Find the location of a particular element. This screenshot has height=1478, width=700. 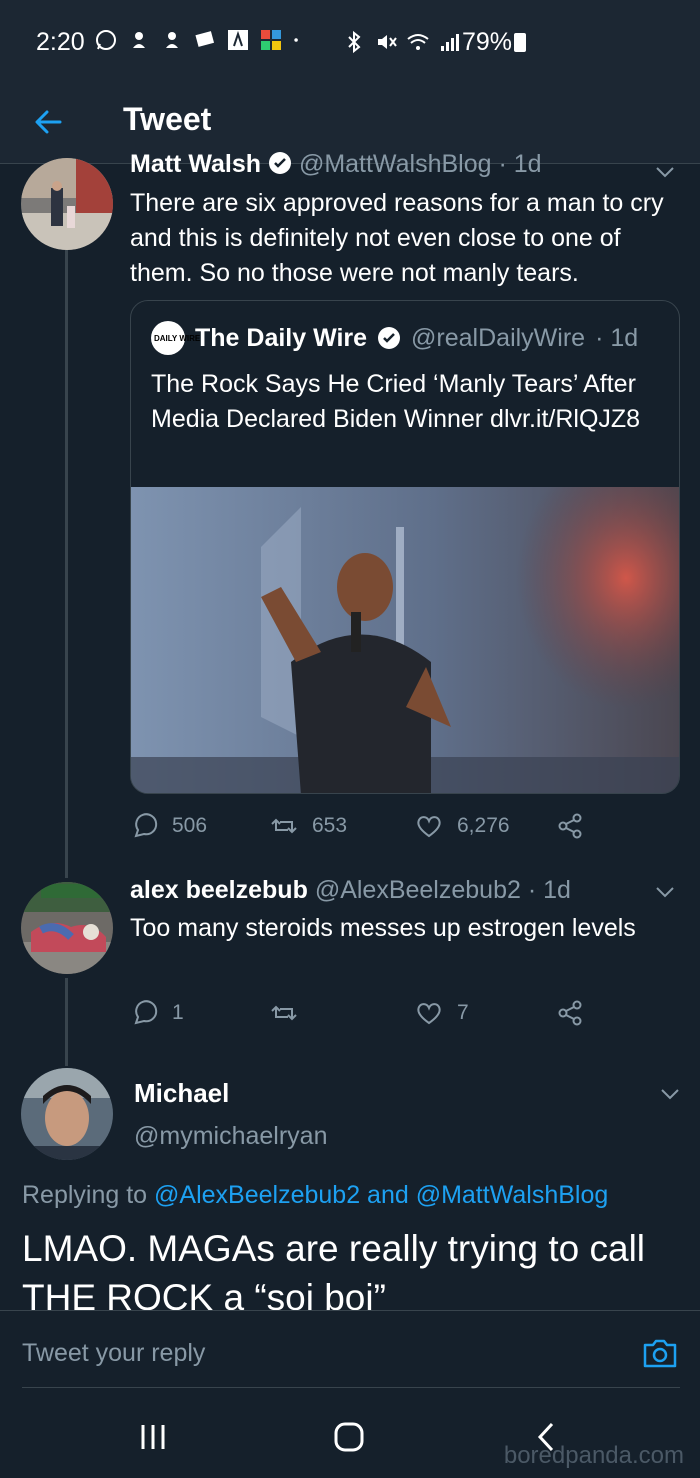

like-count: 6,276 is located at coordinates (483, 825).